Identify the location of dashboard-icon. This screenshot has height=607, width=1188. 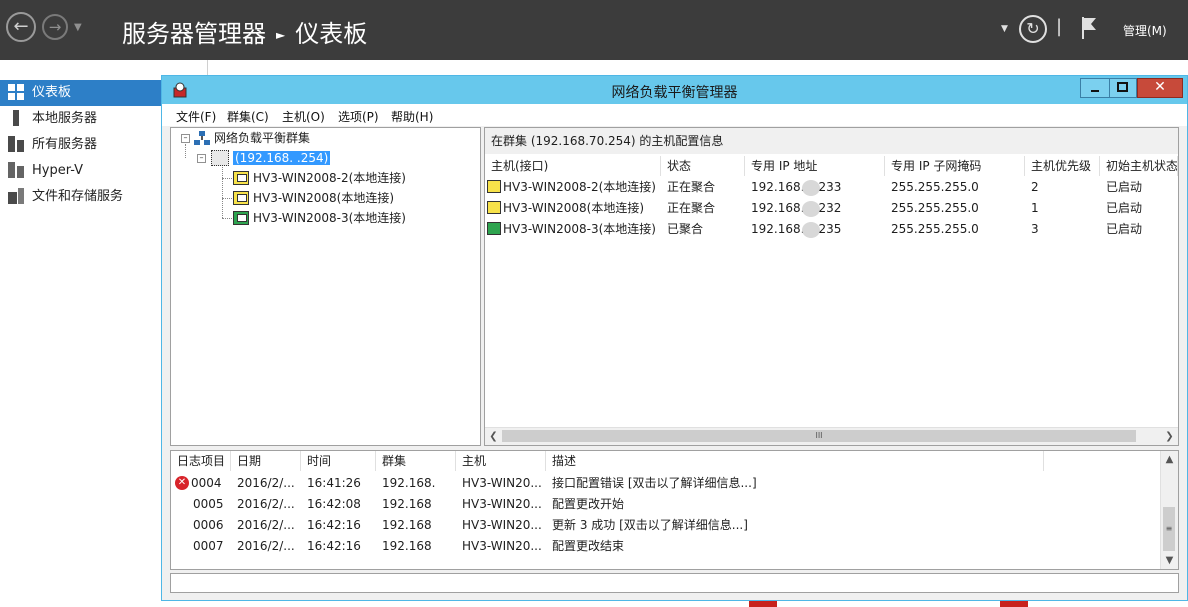
(16, 91).